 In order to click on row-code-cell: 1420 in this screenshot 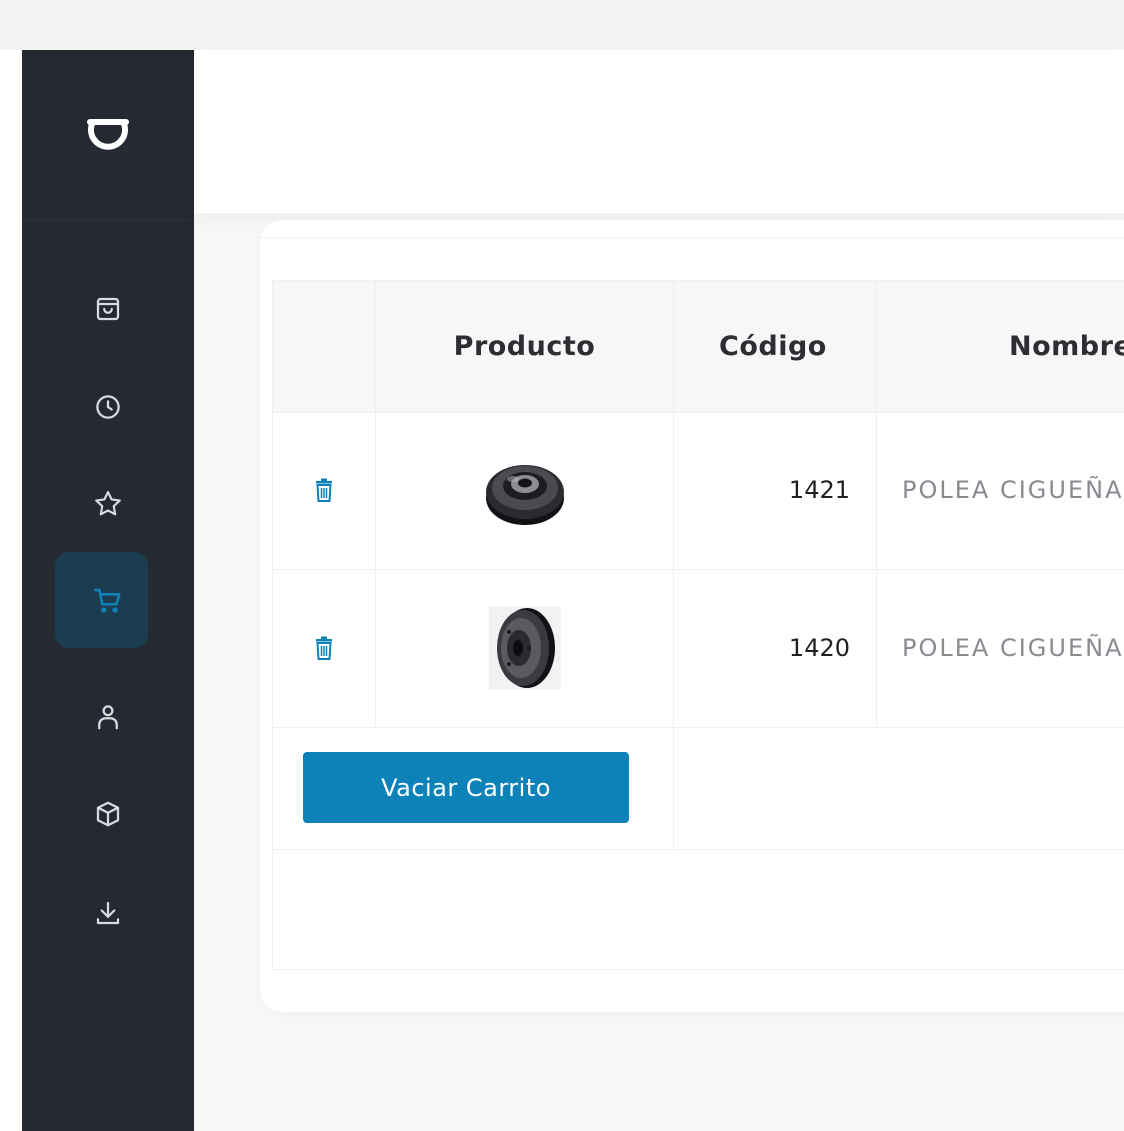, I will do `click(775, 648)`.